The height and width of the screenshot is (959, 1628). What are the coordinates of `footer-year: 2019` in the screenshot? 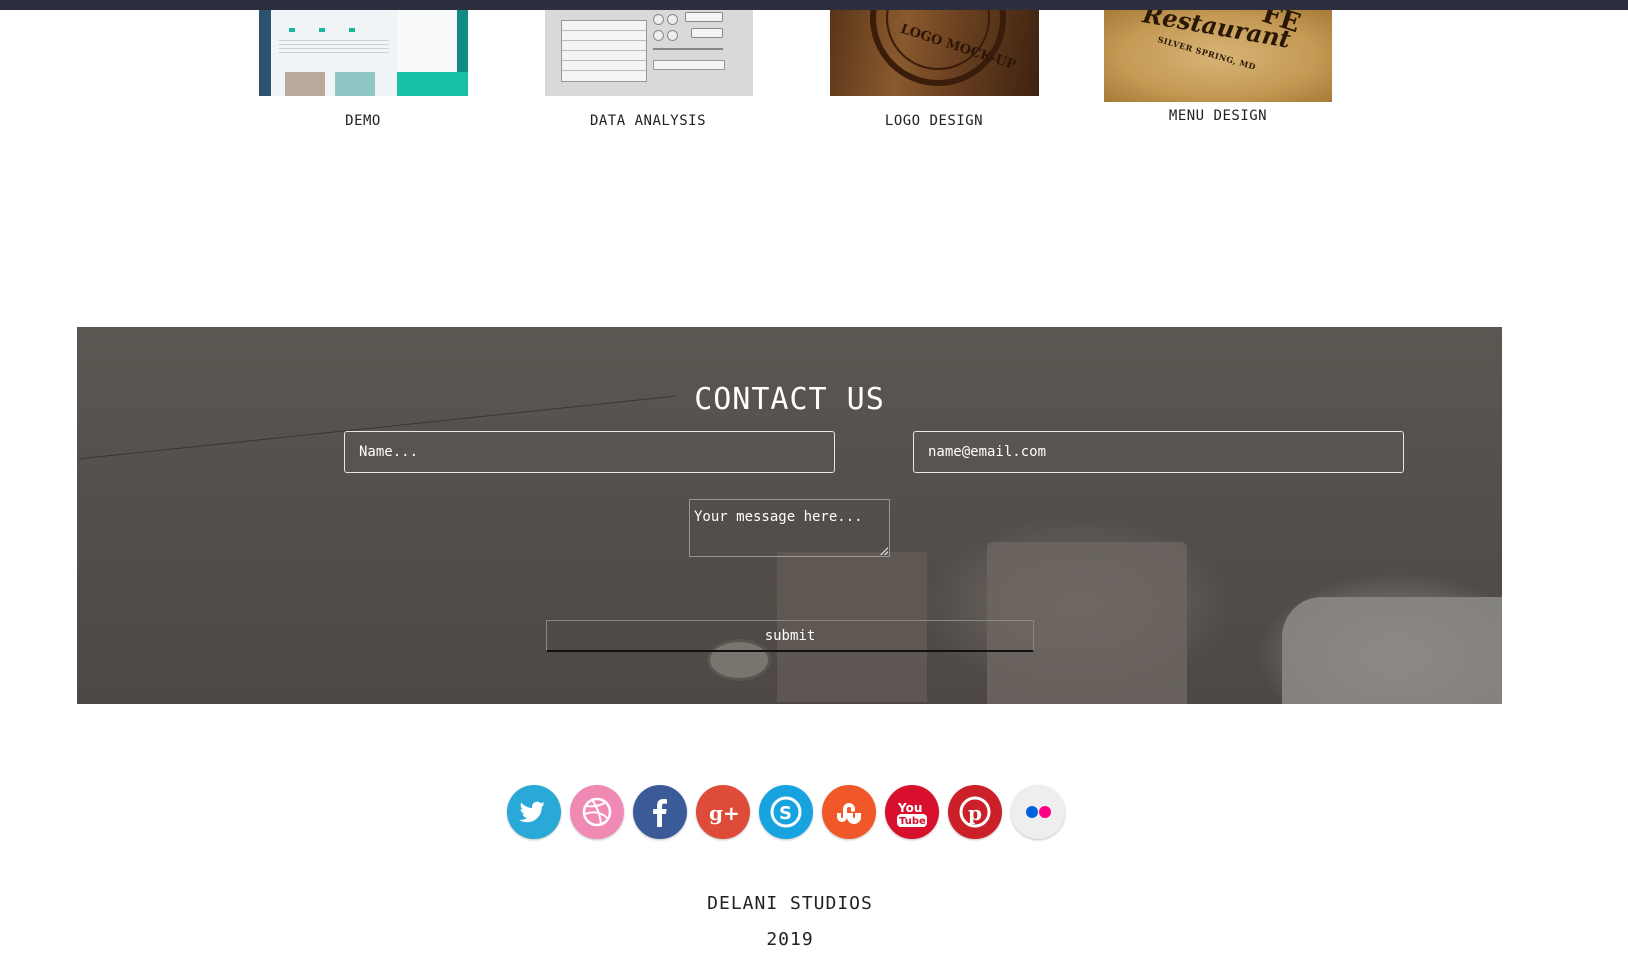 It's located at (790, 939).